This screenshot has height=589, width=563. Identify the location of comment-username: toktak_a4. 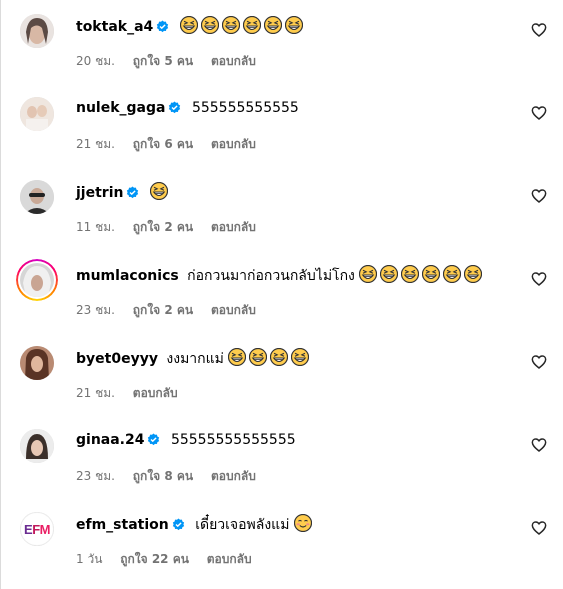
(114, 27).